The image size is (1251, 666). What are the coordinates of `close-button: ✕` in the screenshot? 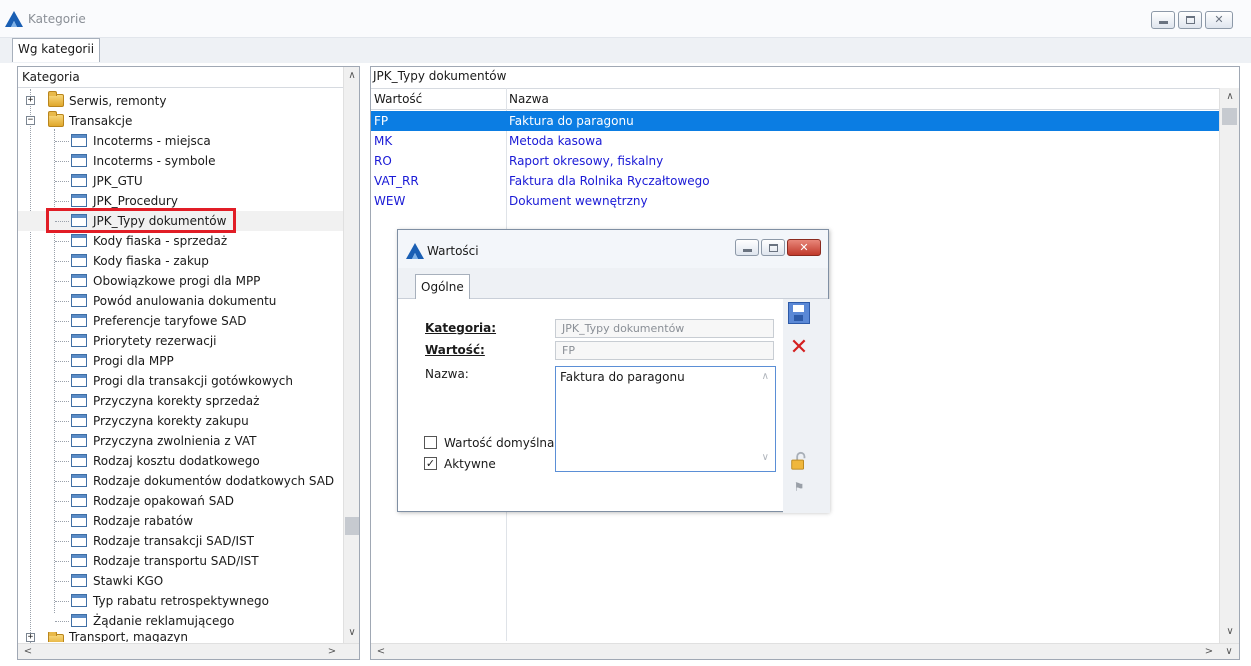 It's located at (1219, 20).